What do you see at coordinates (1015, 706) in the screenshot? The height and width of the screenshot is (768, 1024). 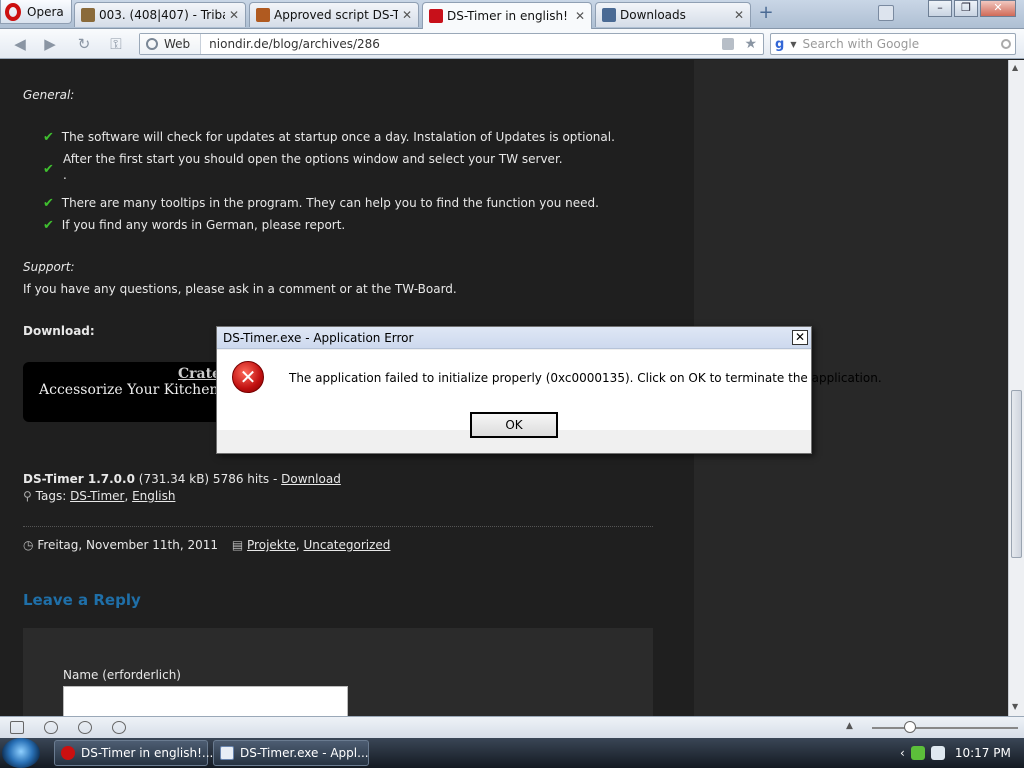 I see `scroll-down-icon: ▼` at bounding box center [1015, 706].